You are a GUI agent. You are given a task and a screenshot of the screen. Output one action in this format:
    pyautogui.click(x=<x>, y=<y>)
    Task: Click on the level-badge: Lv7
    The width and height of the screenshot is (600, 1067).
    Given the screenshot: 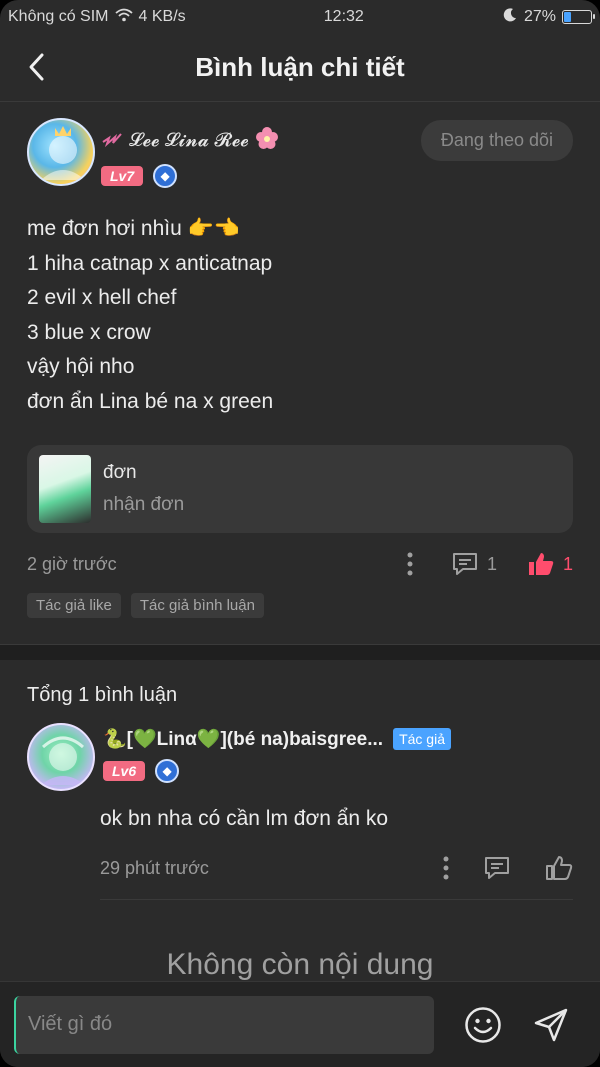 What is the action you would take?
    pyautogui.click(x=122, y=176)
    